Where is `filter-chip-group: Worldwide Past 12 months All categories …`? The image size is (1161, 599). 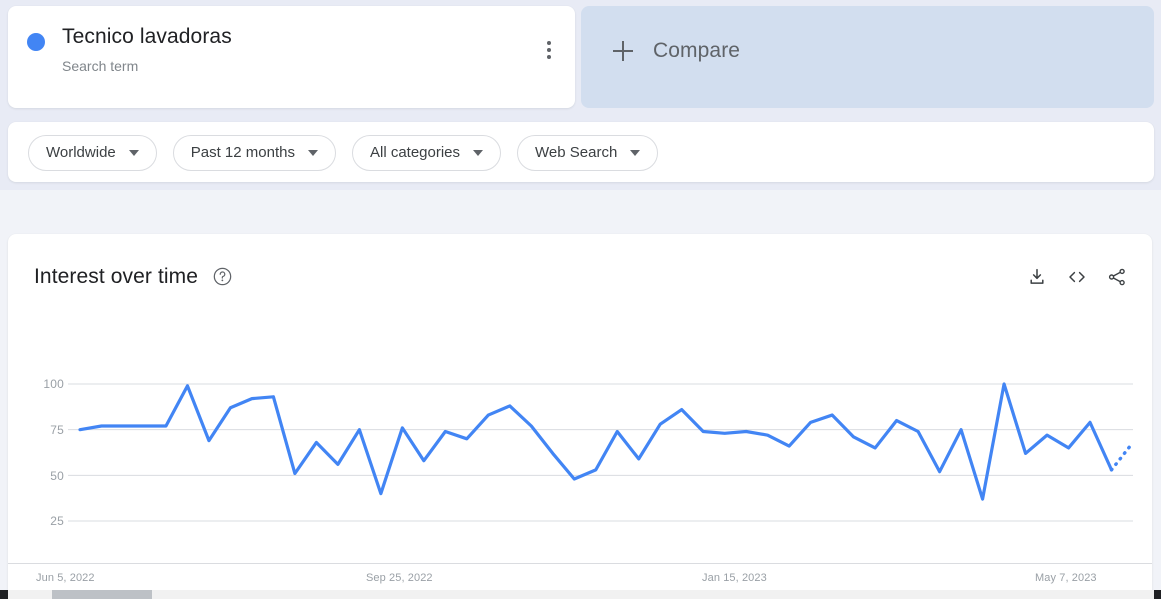
filter-chip-group: Worldwide Past 12 months All categories … is located at coordinates (351, 153).